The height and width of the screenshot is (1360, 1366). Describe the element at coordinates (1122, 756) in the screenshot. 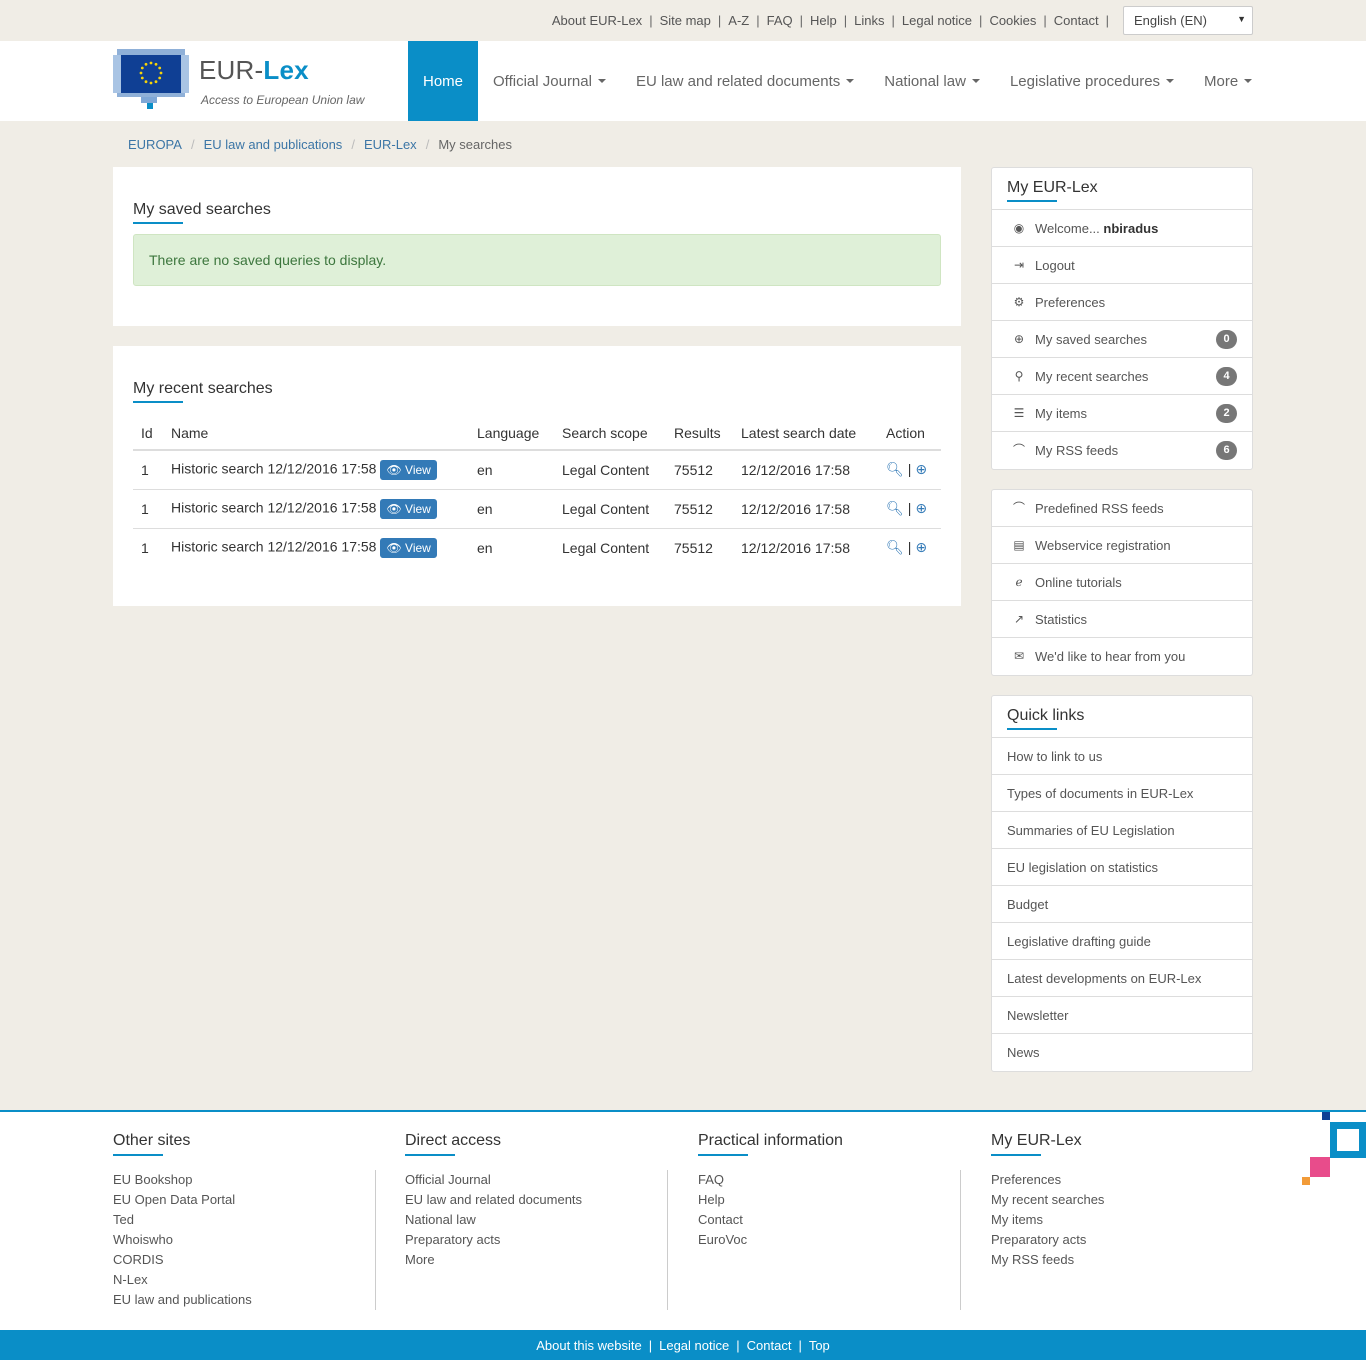

I see `quick-link-item: How to link to us` at that location.